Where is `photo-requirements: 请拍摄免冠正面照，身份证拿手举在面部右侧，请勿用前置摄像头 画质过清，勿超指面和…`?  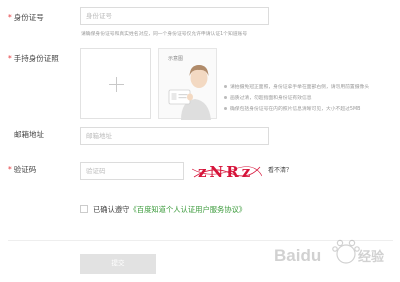 photo-requirements: 请拍摄免冠正面照，身份证拿手举在面部右侧，请勿用前置摄像头 画质过清，勿超指面和… is located at coordinates (296, 98).